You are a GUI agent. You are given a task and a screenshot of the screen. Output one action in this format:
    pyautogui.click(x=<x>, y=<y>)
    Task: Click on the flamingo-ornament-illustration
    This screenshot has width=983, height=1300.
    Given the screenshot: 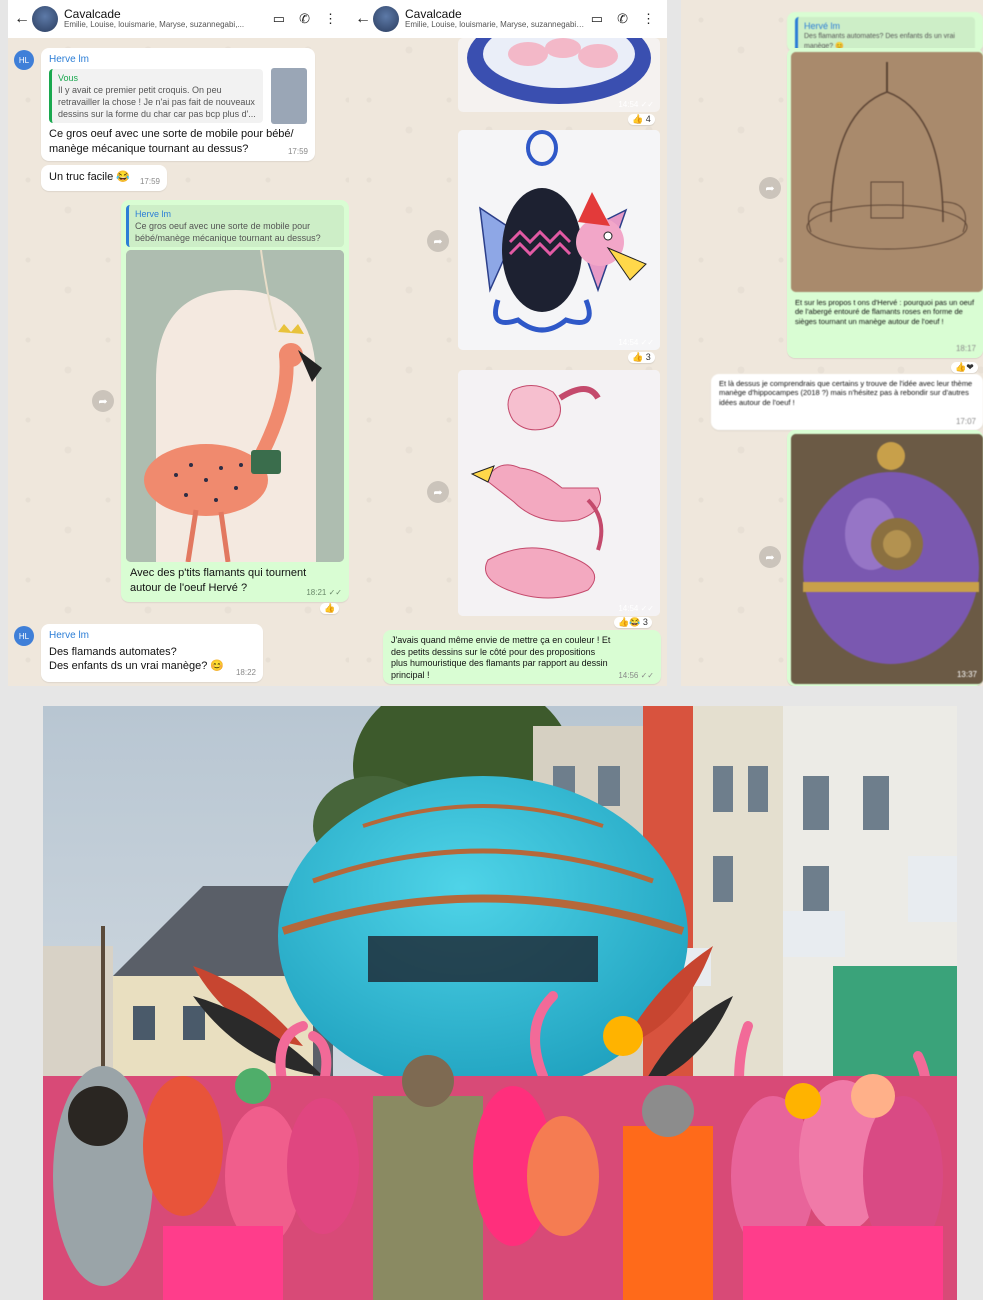 What is the action you would take?
    pyautogui.click(x=235, y=406)
    